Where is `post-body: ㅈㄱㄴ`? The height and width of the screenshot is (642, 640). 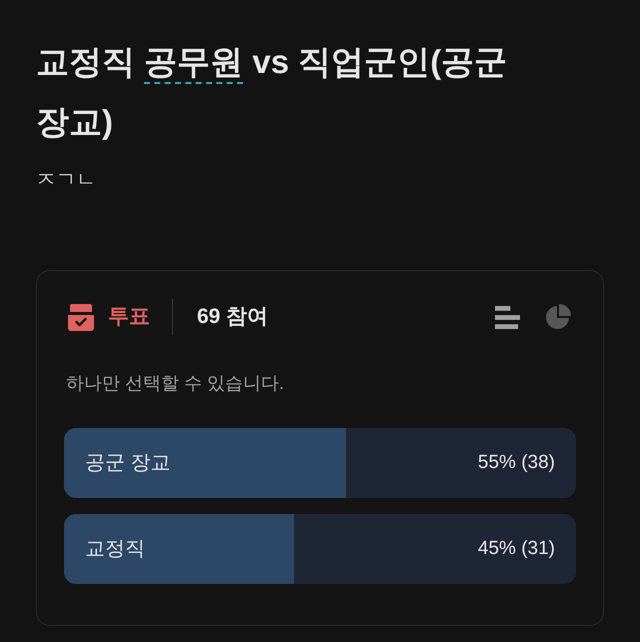 post-body: ㅈㄱㄴ is located at coordinates (66, 180).